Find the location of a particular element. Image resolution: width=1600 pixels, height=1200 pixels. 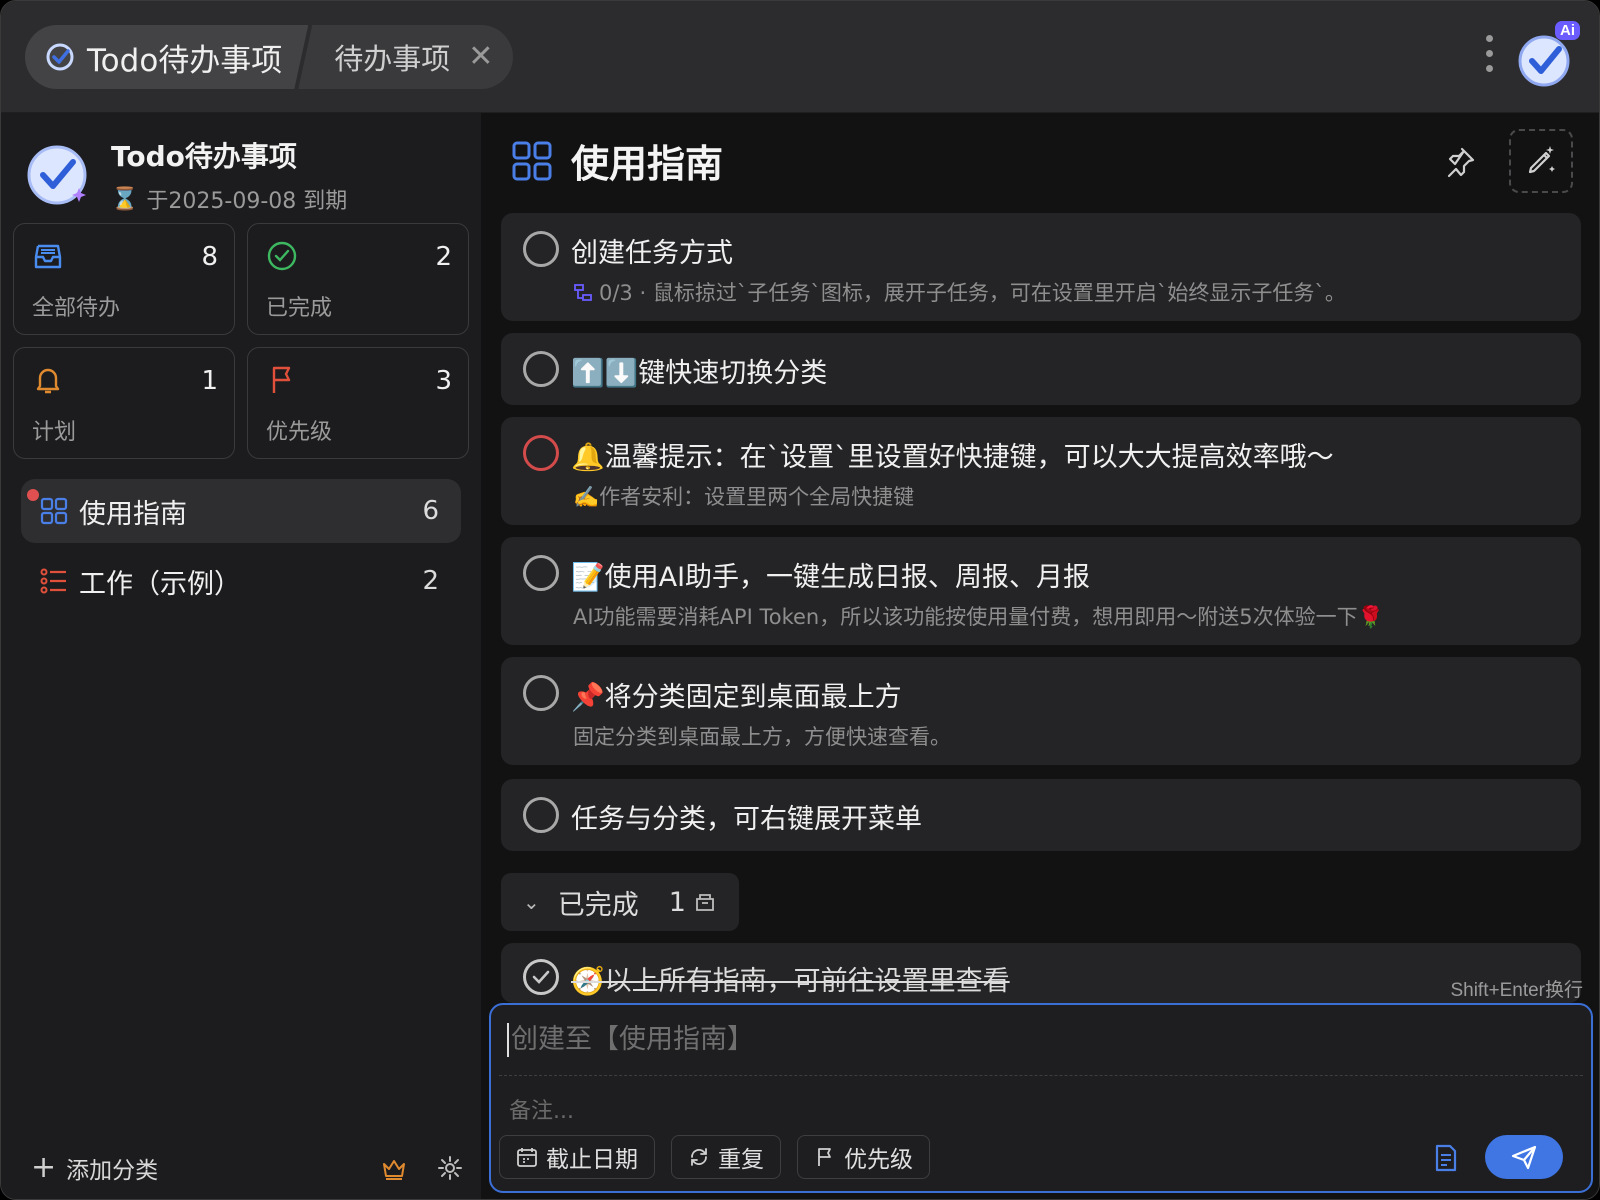

plus-icon: + is located at coordinates (44, 1167).